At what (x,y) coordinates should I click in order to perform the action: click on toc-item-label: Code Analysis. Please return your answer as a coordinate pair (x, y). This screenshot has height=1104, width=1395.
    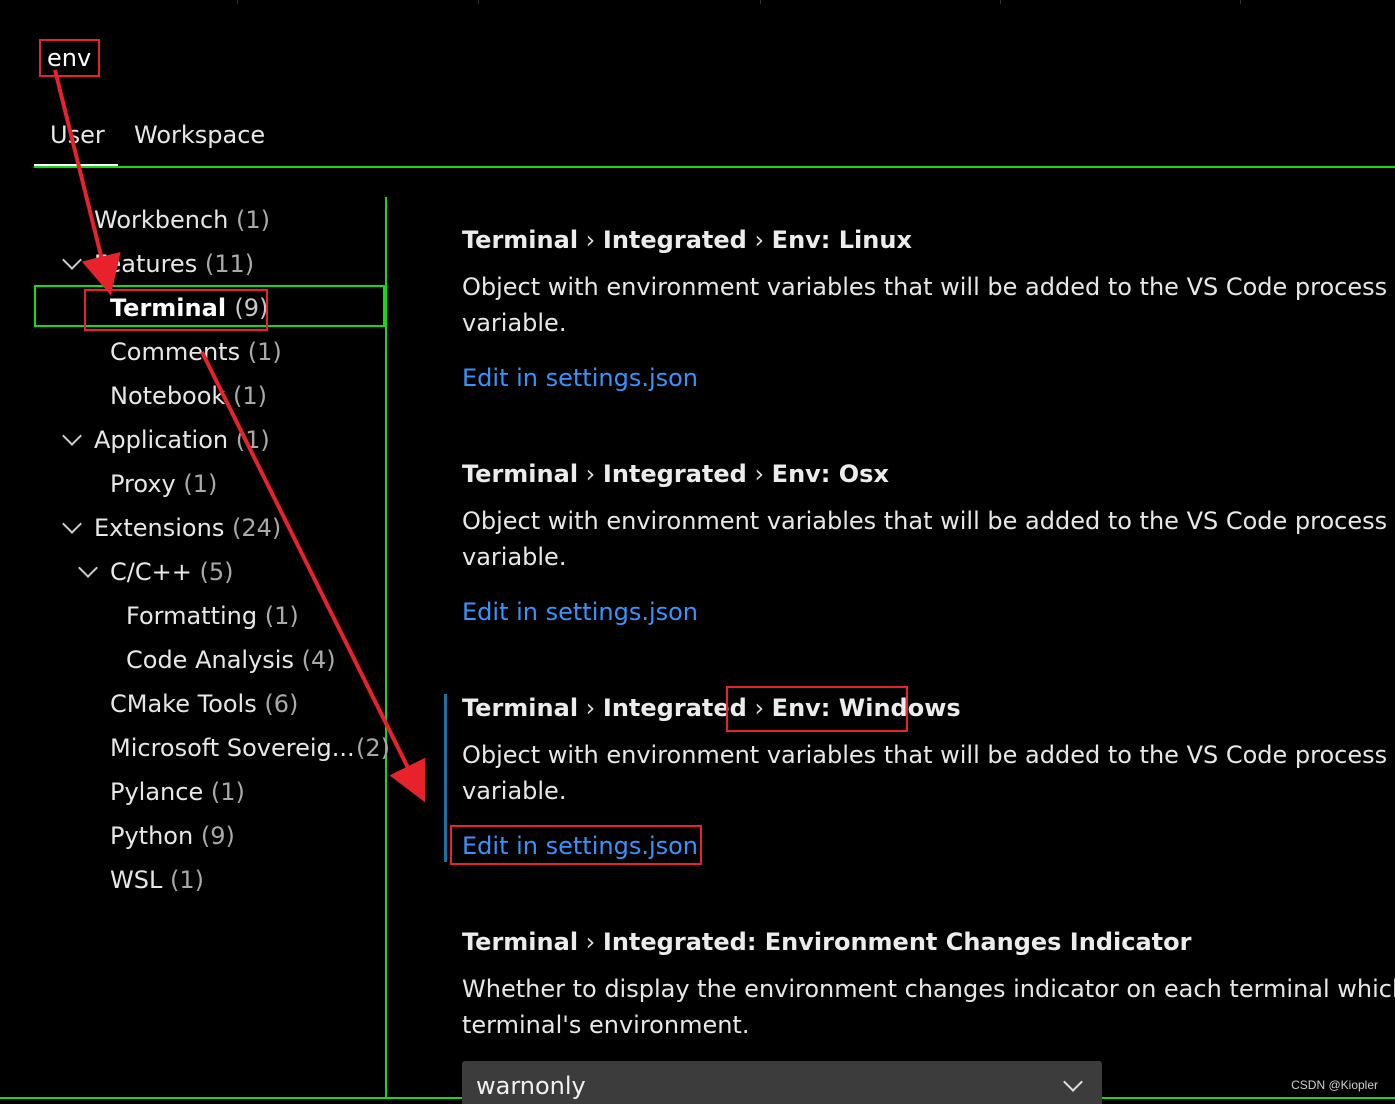
    Looking at the image, I should click on (210, 660).